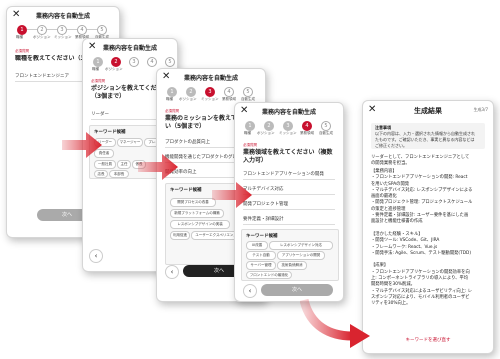 The width and height of the screenshot is (500, 359). What do you see at coordinates (257, 245) in the screenshot?
I see `keyword-chip: UI改善` at bounding box center [257, 245].